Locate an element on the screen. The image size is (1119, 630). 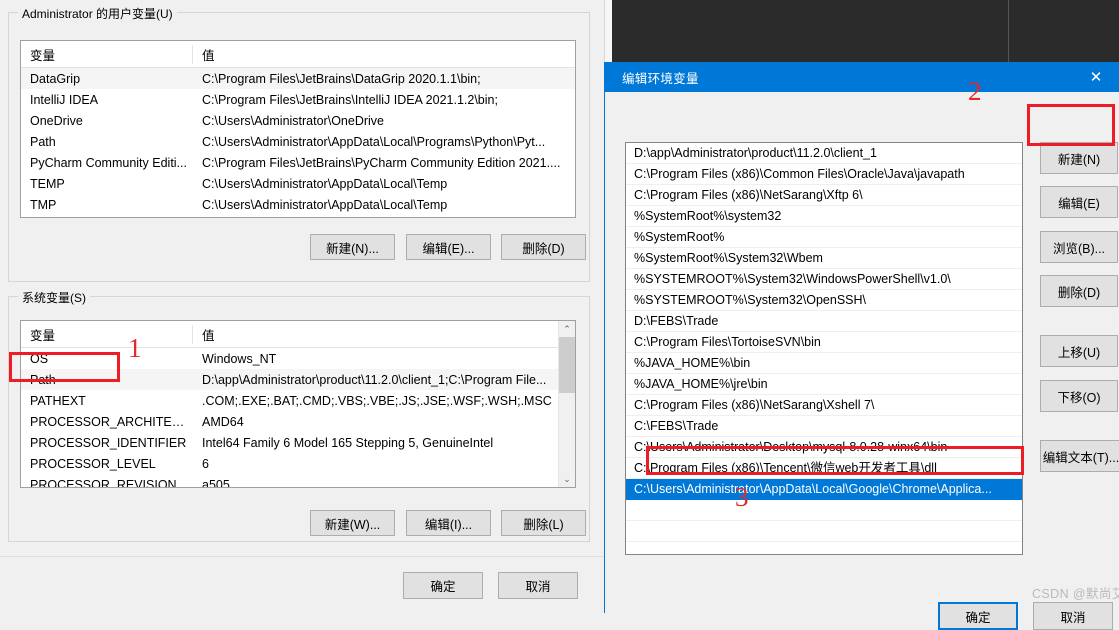
path-entry-row: %JAVA_HOME%\jre\bin is located at coordinates (824, 384).